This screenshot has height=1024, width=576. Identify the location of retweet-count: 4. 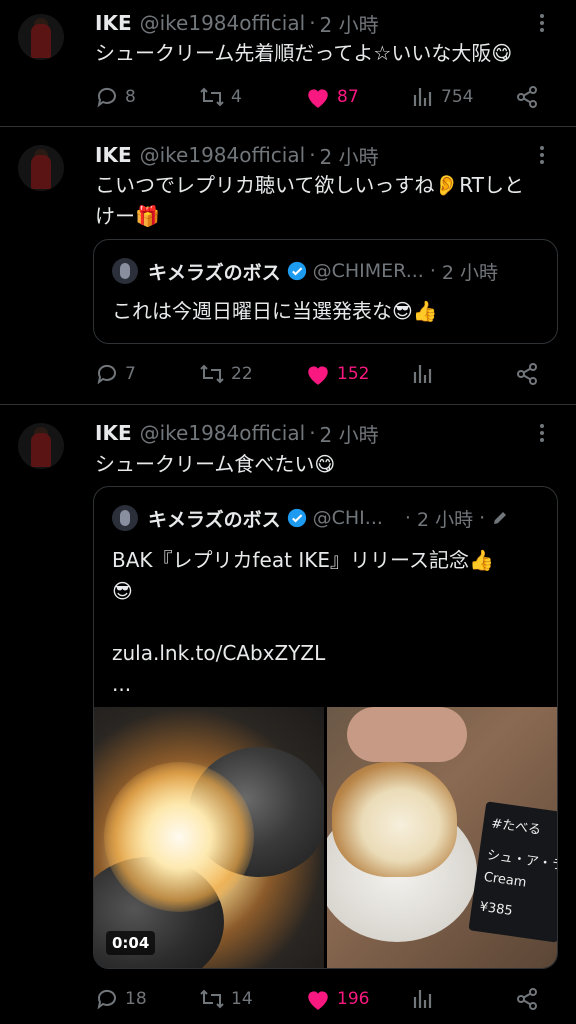
(236, 97).